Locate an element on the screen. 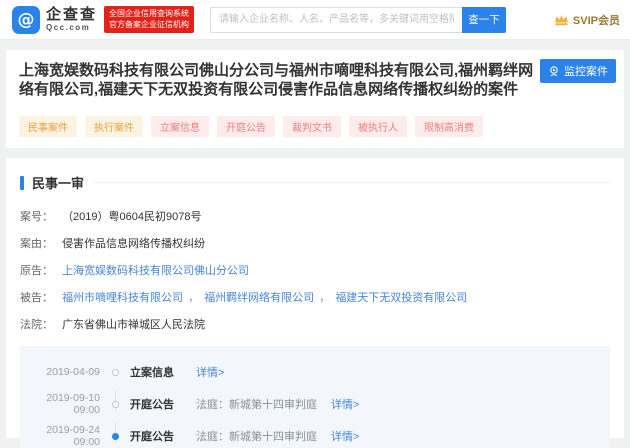 This screenshot has width=630, height=448. timeline-event: 立案信息 is located at coordinates (152, 373).